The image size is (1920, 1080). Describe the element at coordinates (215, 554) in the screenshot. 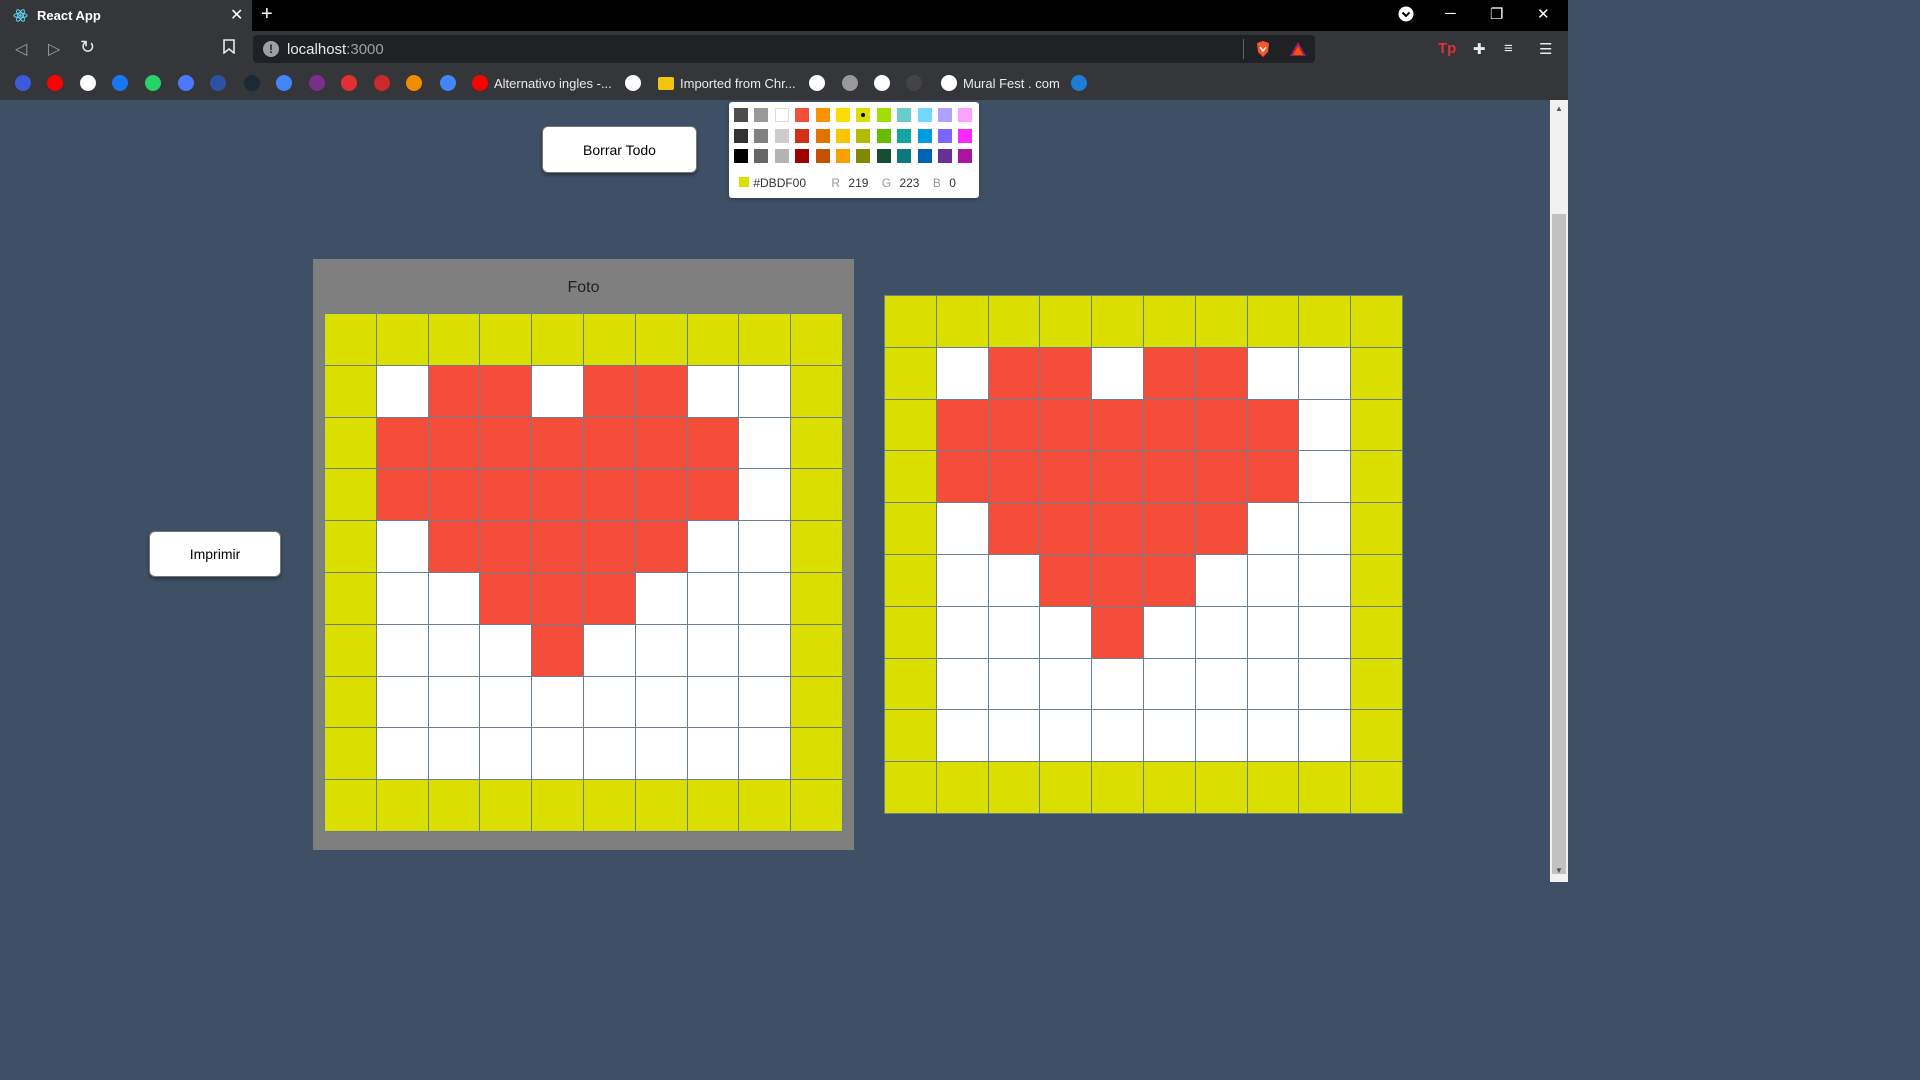

I see `print-button: Imprimir` at that location.